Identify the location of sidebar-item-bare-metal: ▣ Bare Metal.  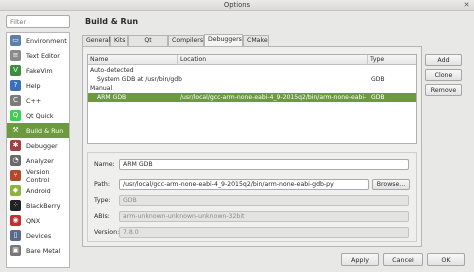
(38, 250).